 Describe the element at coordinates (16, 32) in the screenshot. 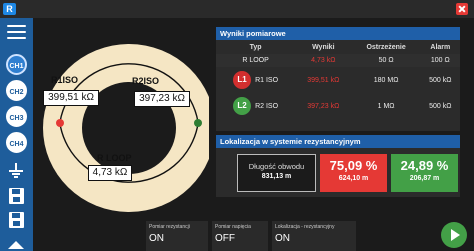

I see `menu-icon` at that location.